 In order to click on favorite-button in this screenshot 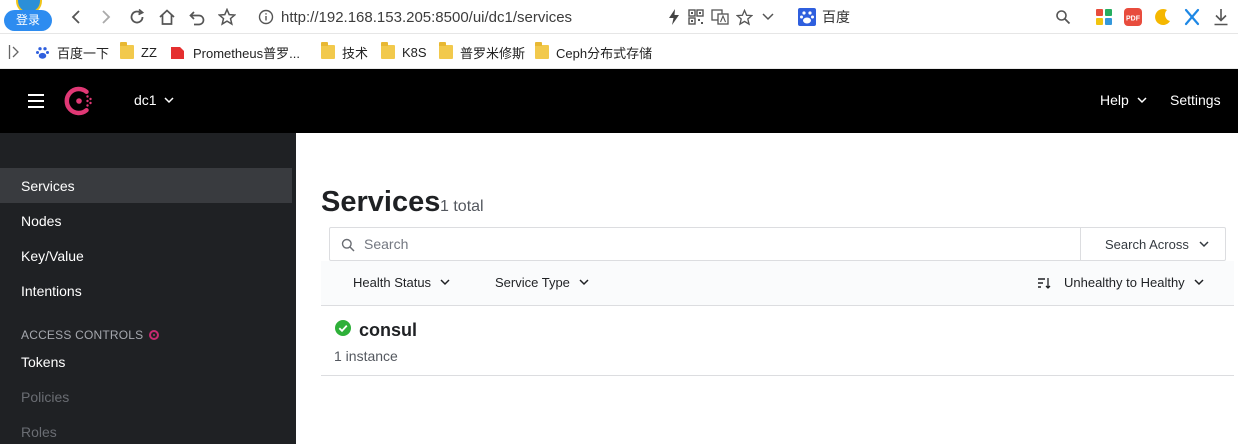, I will do `click(744, 17)`.